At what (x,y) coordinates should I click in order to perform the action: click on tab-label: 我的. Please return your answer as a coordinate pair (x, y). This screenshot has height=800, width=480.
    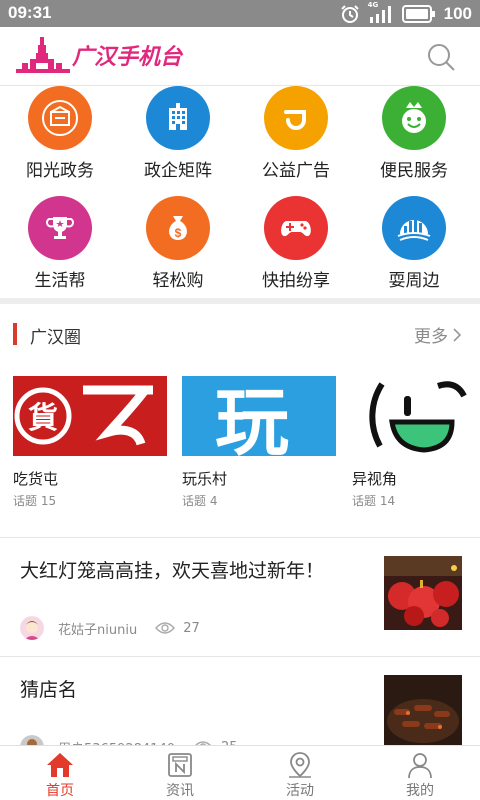
    Looking at the image, I should click on (420, 791).